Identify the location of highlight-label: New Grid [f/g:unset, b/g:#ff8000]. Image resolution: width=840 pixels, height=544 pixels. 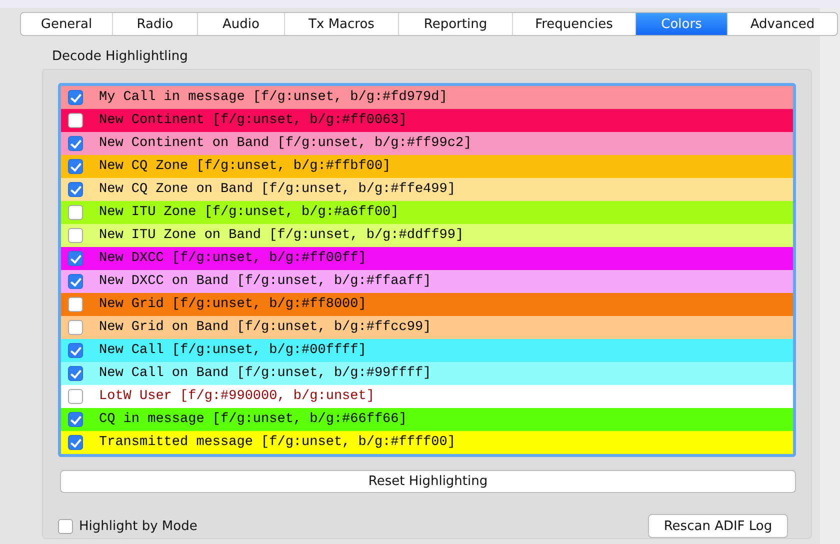
(232, 304).